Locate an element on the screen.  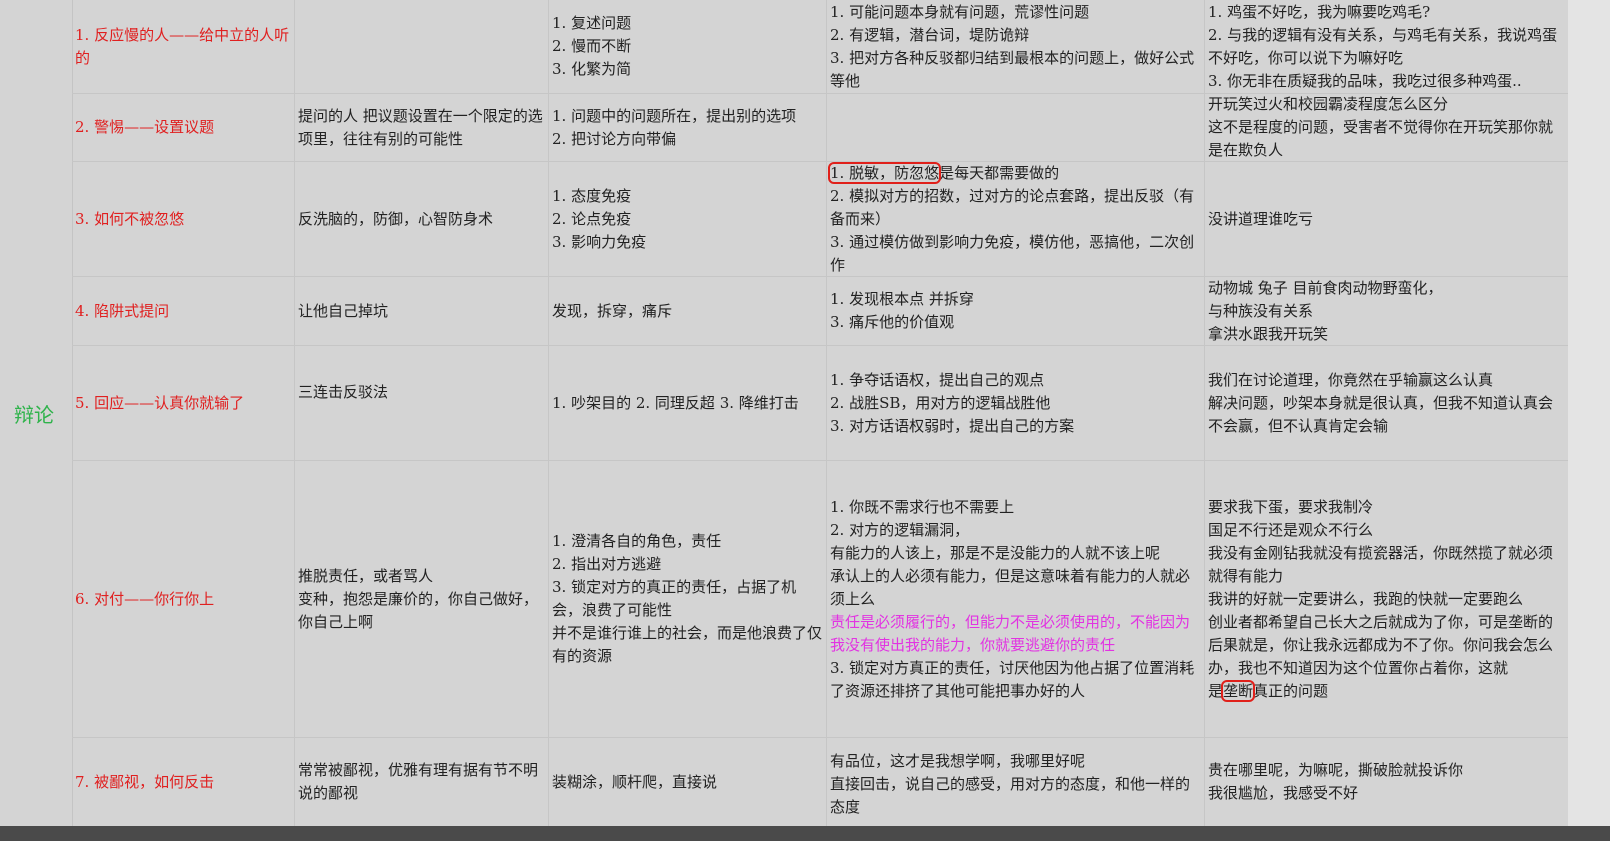
right-gutter is located at coordinates (1589, 413).